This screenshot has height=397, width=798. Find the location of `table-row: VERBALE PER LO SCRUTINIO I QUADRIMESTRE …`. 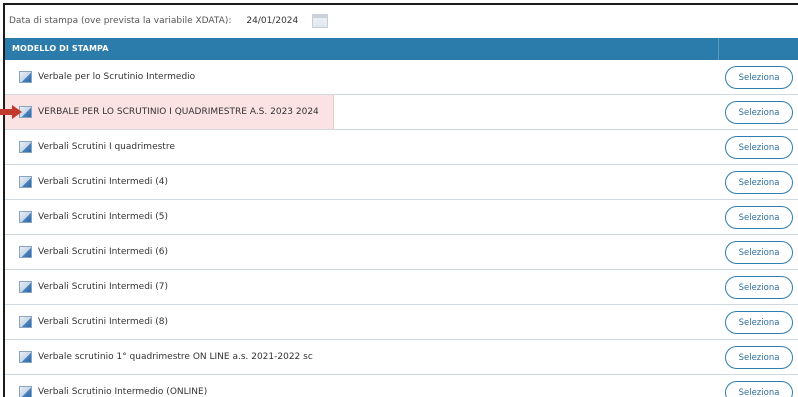

table-row: VERBALE PER LO SCRUTINIO I QUADRIMESTRE … is located at coordinates (401, 112).